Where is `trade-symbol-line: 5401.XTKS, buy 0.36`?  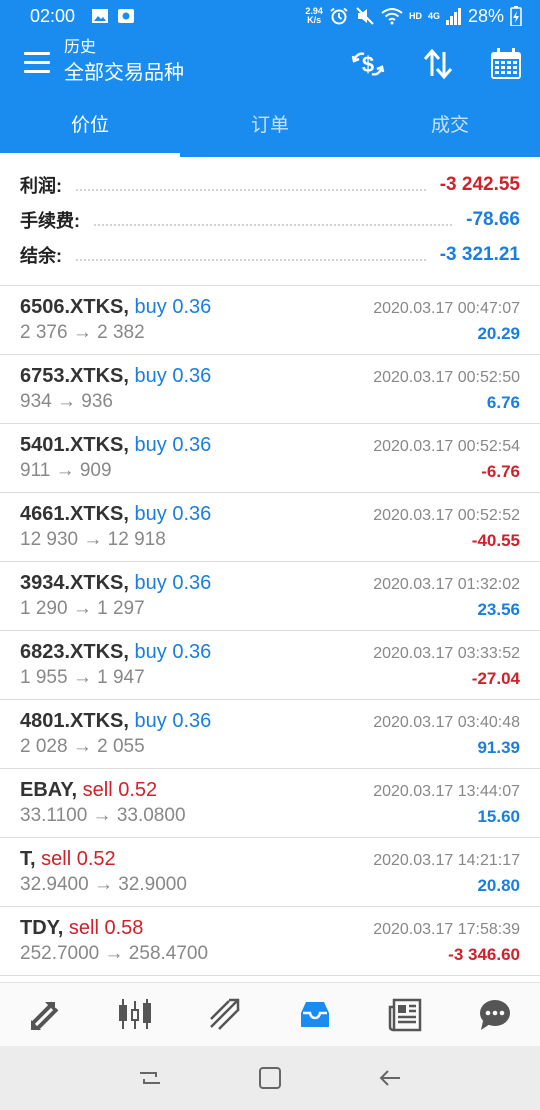 trade-symbol-line: 5401.XTKS, buy 0.36 is located at coordinates (115, 445).